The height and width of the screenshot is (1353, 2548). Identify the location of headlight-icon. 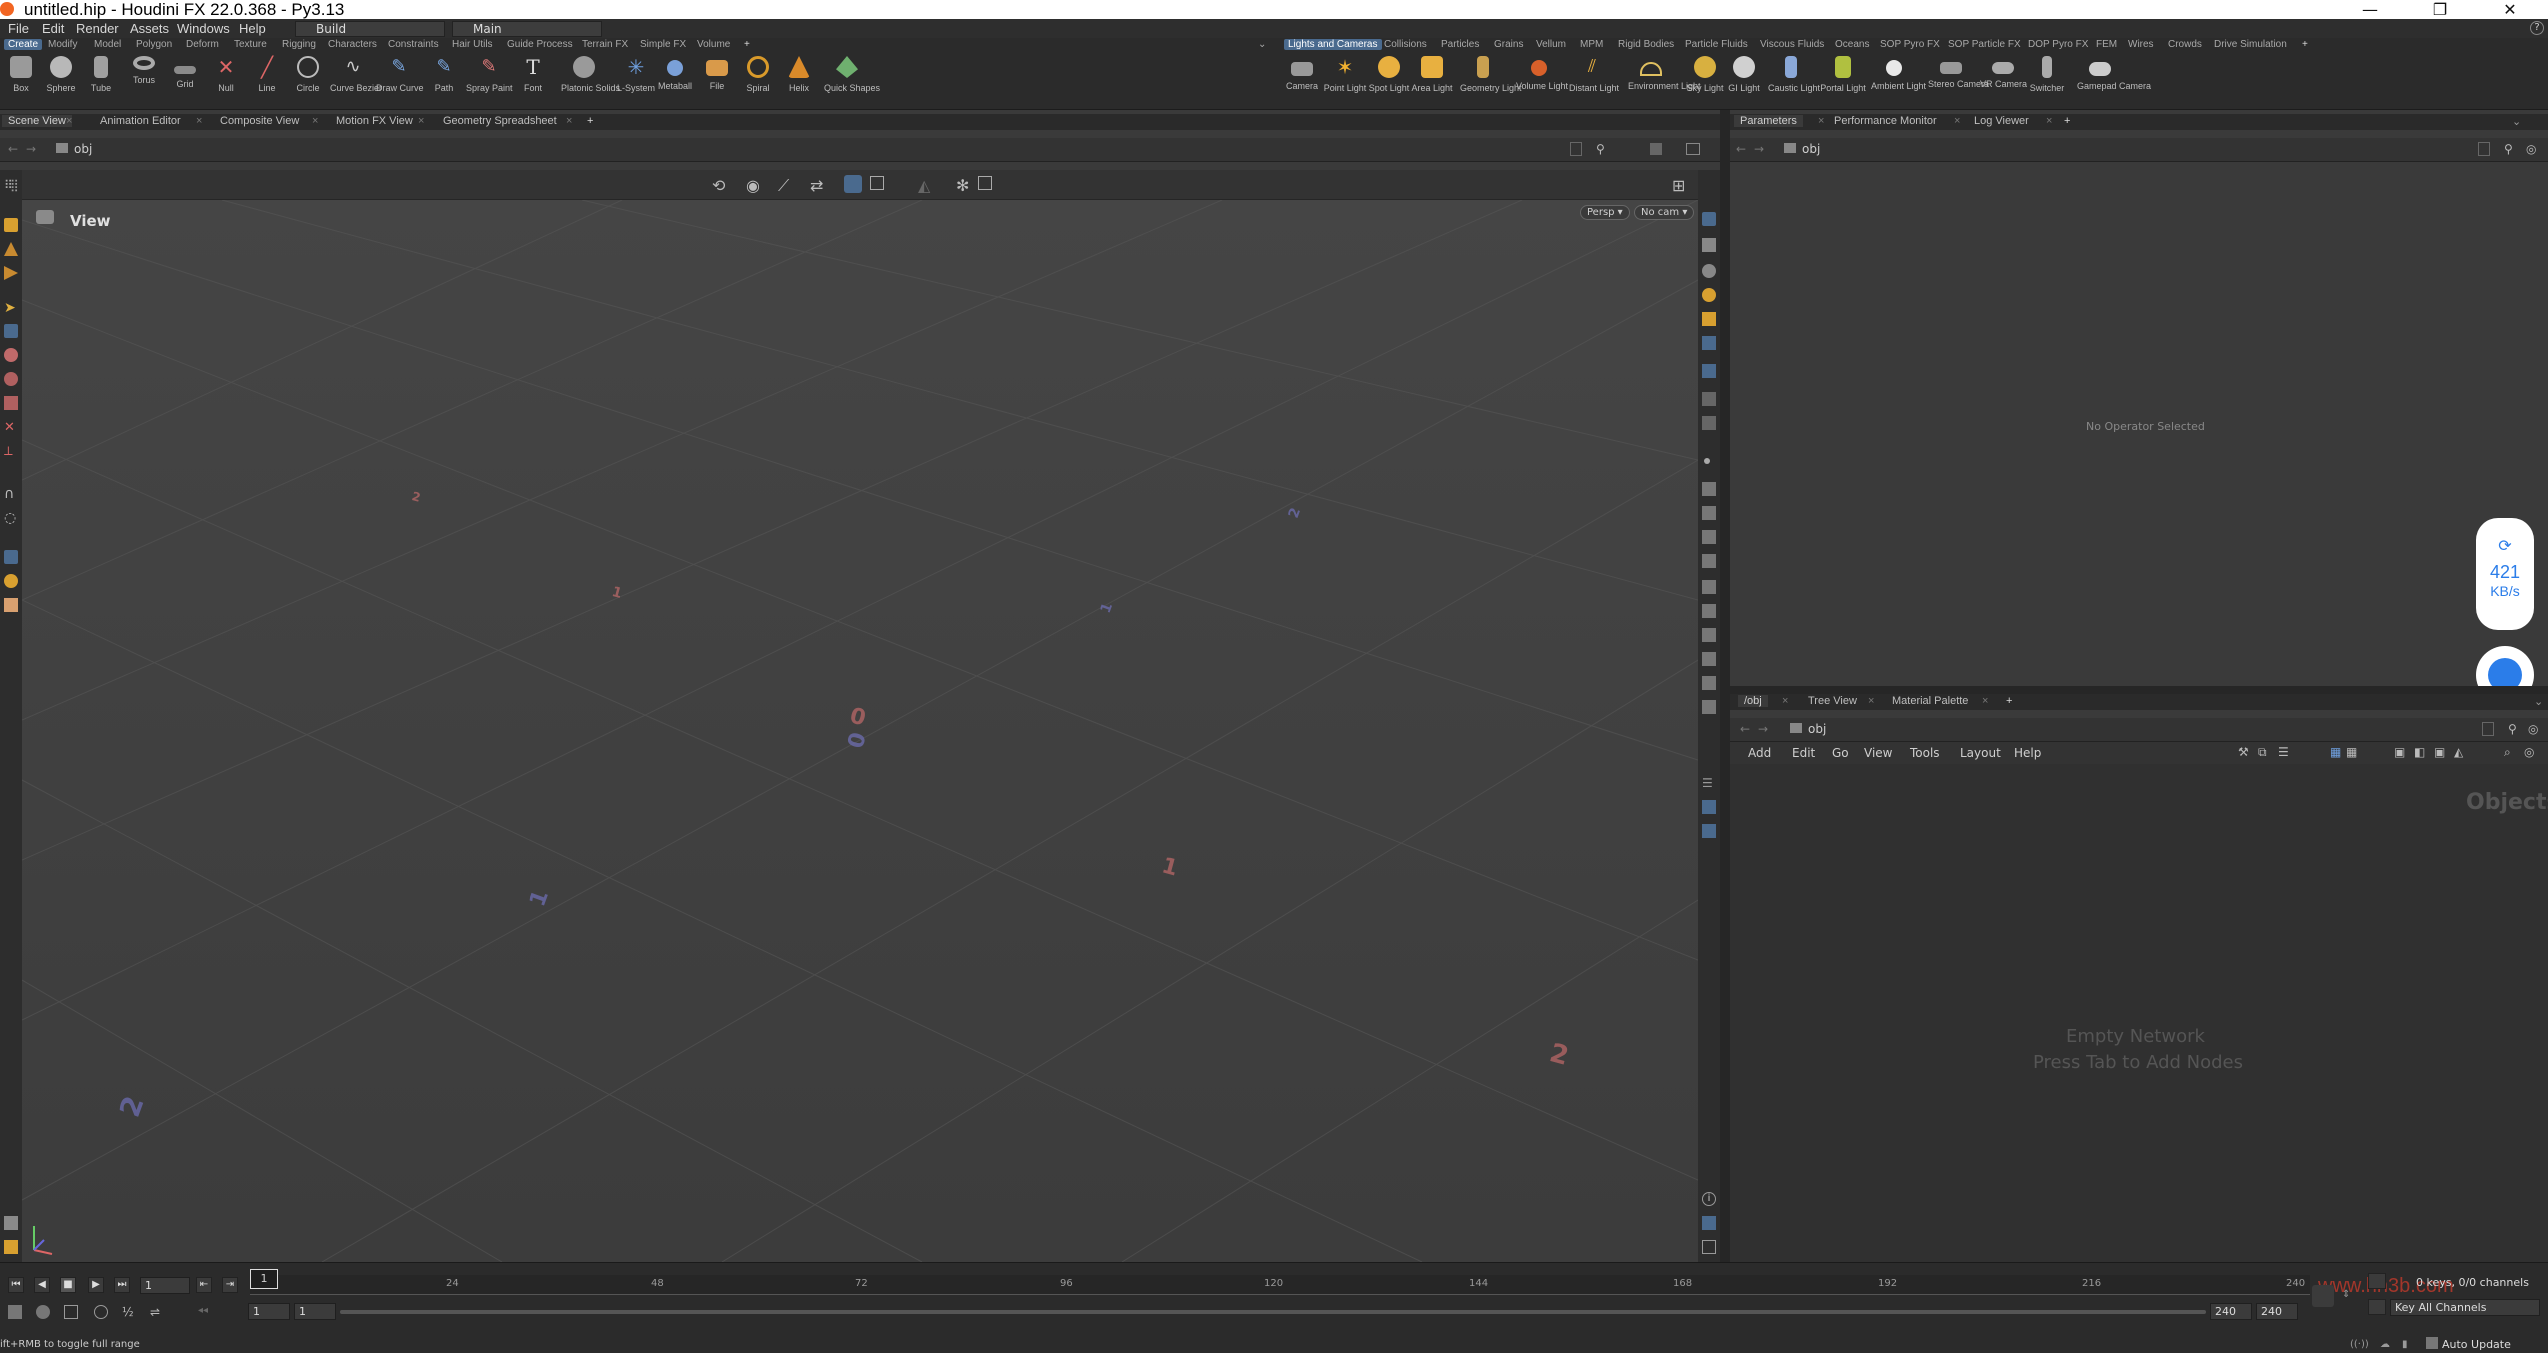
(1709, 319).